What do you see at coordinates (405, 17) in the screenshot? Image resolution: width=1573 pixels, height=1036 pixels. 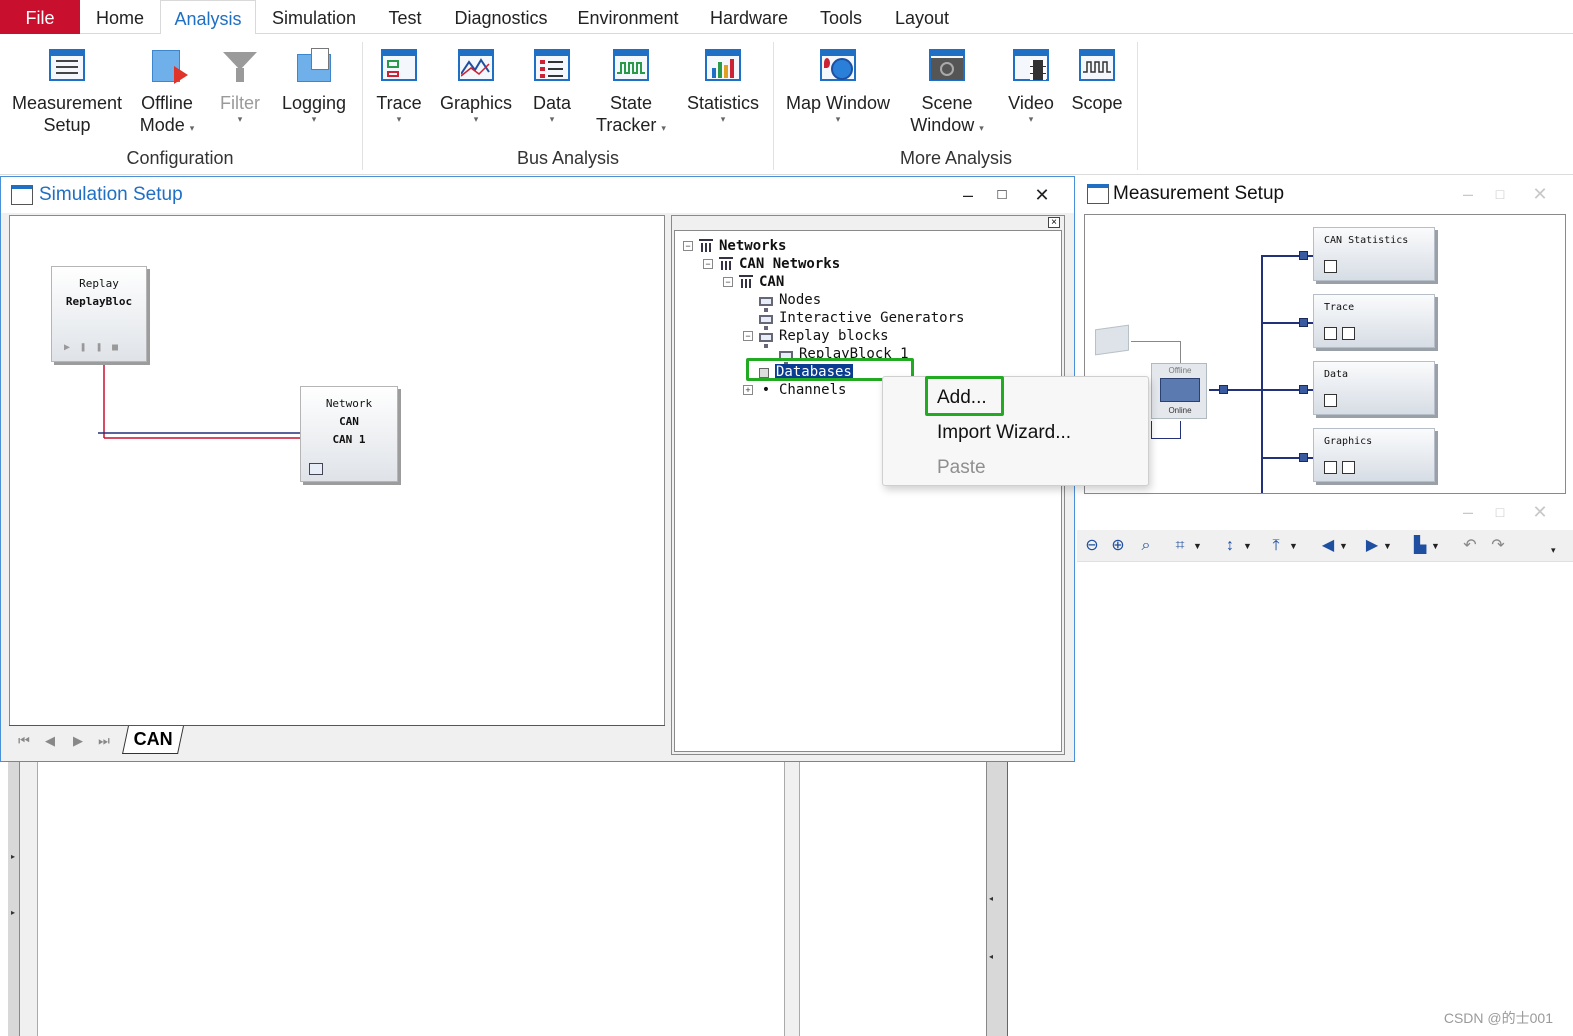 I see `menu-test: Test` at bounding box center [405, 17].